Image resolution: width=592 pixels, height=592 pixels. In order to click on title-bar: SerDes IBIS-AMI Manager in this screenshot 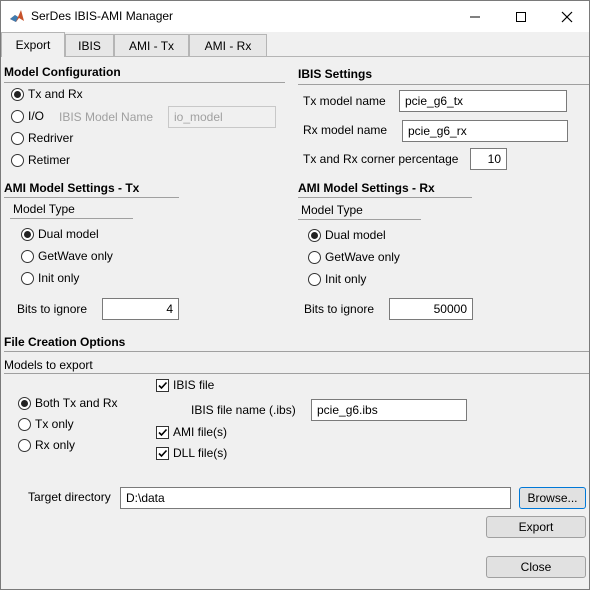, I will do `click(295, 16)`.